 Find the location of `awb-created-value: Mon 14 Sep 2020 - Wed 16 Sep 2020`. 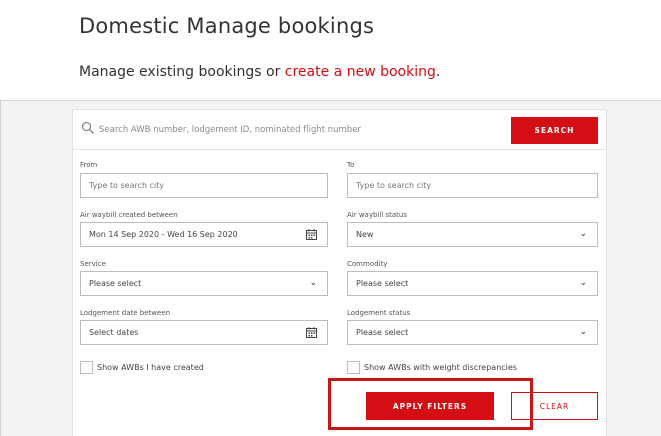

awb-created-value: Mon 14 Sep 2020 - Wed 16 Sep 2020 is located at coordinates (163, 234).